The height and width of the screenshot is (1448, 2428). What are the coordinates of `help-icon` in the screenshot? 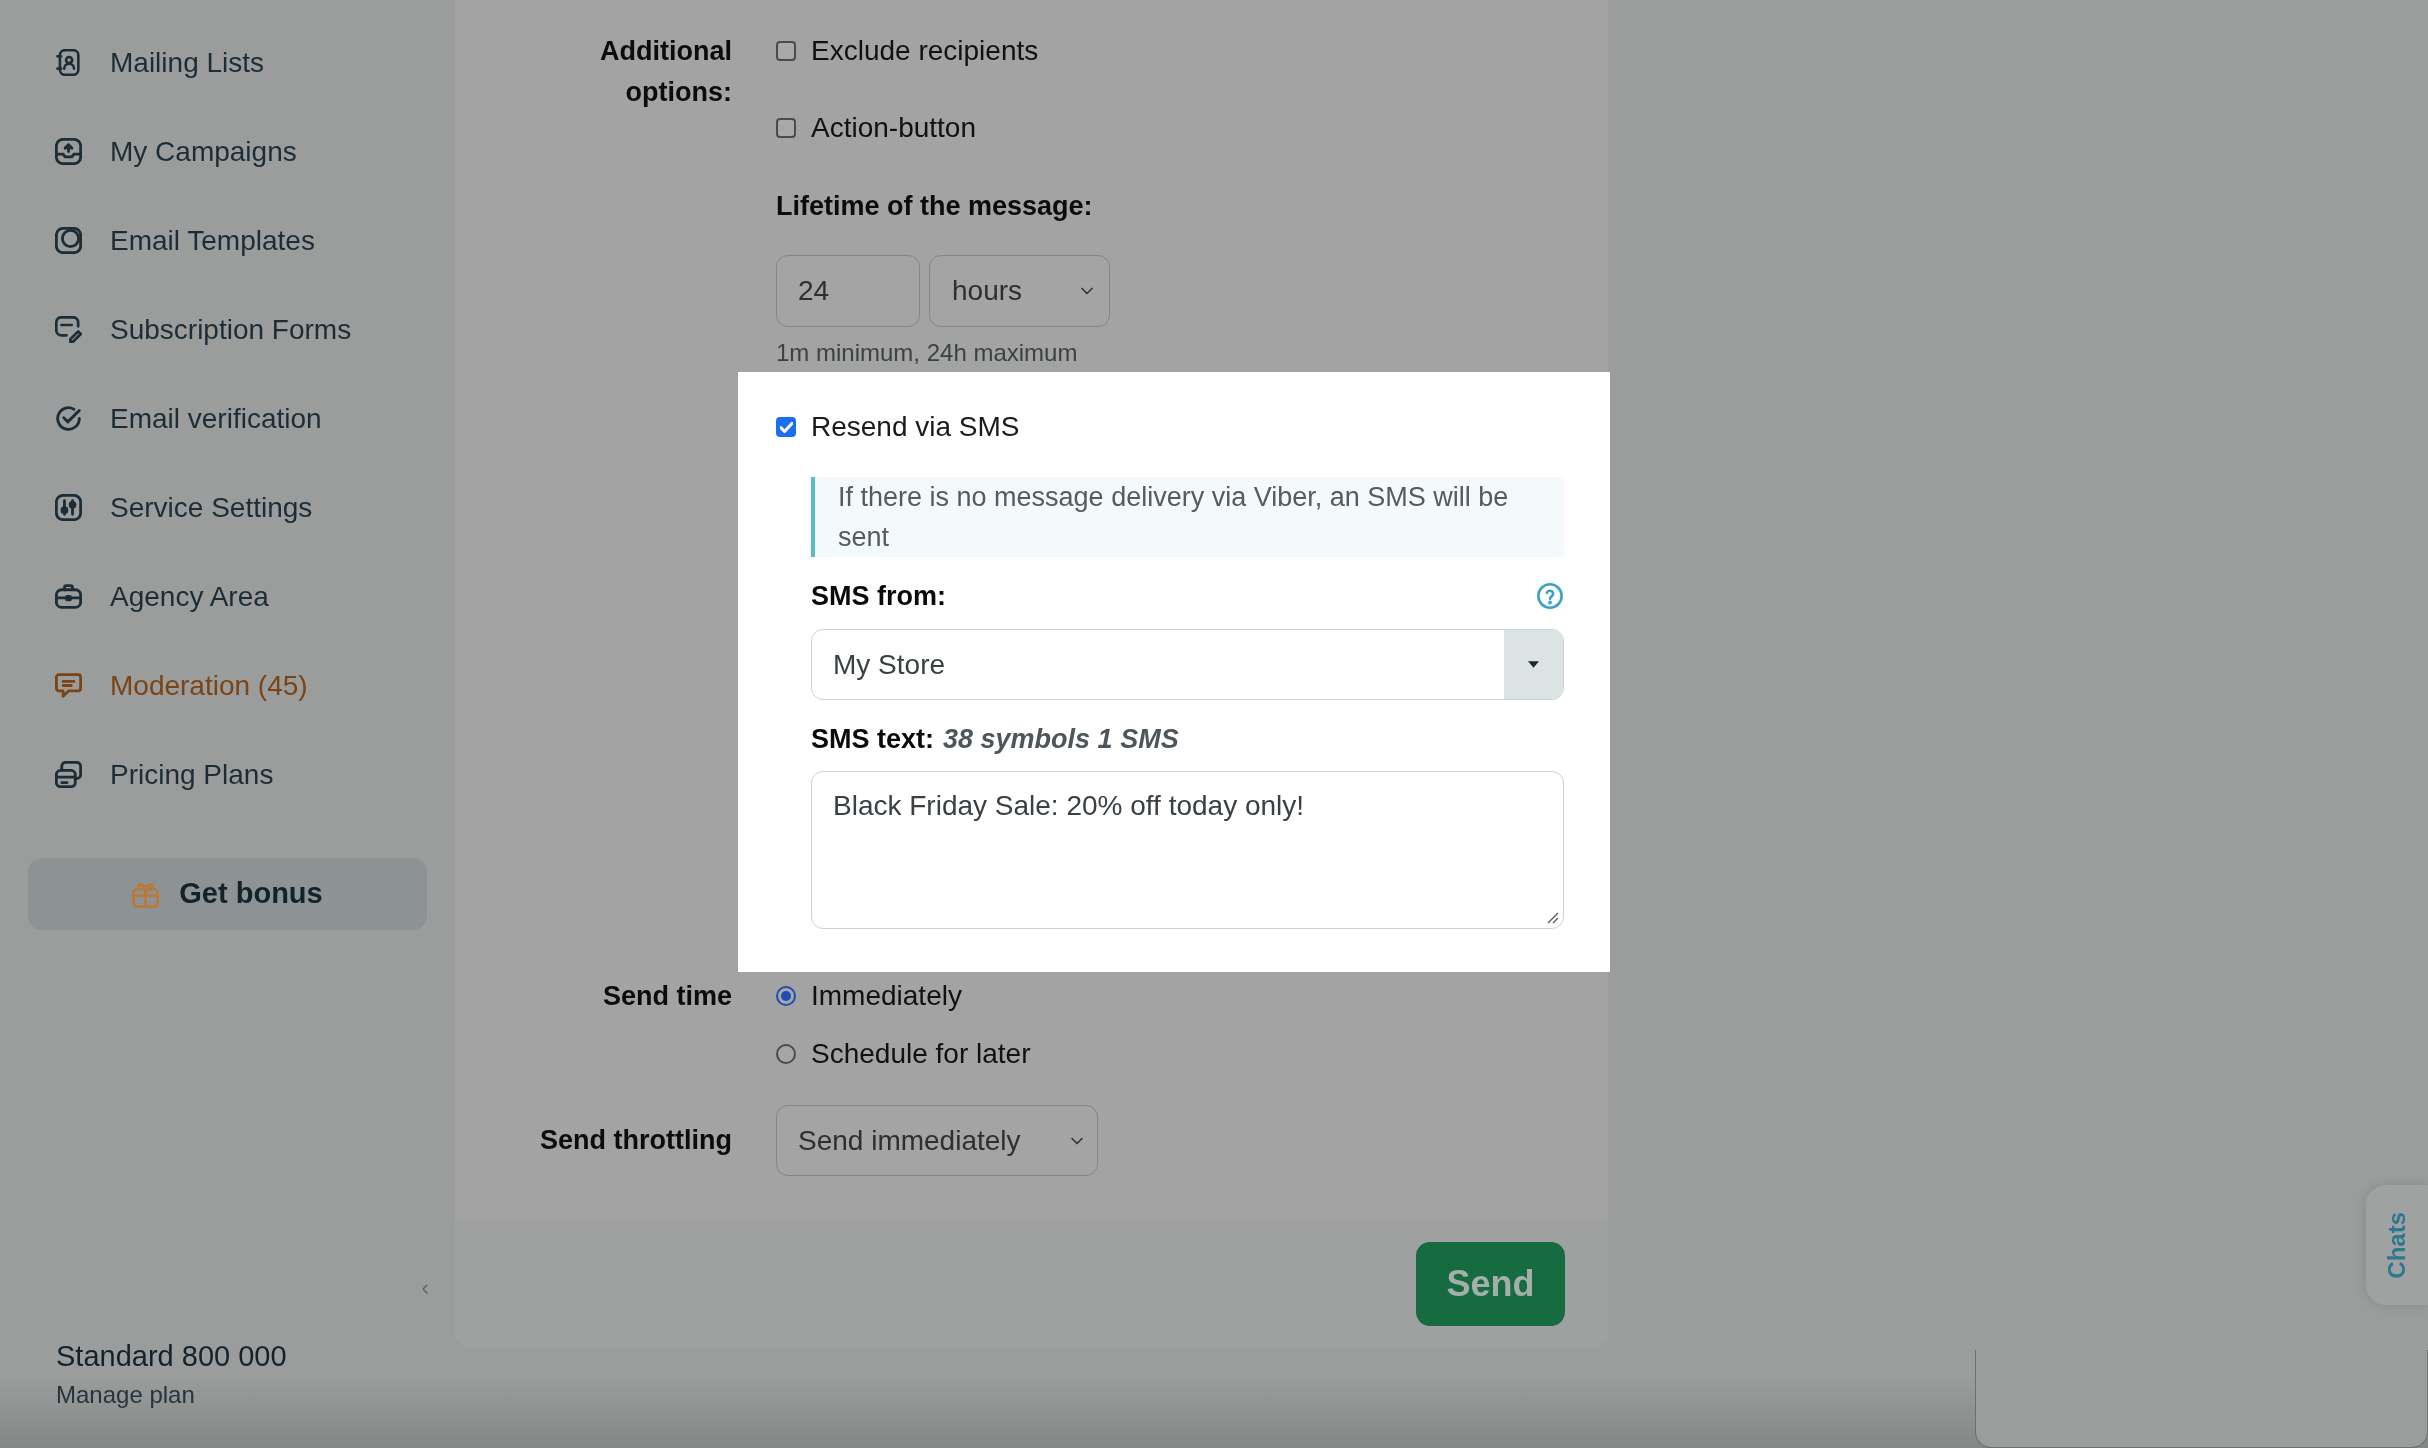 It's located at (1550, 596).